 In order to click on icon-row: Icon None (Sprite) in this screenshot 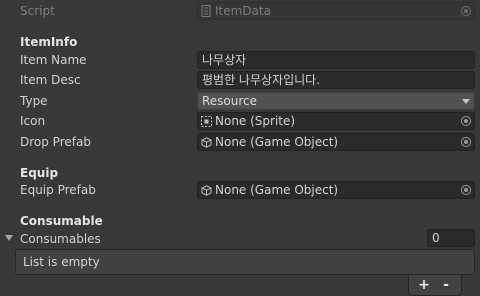, I will do `click(240, 121)`.